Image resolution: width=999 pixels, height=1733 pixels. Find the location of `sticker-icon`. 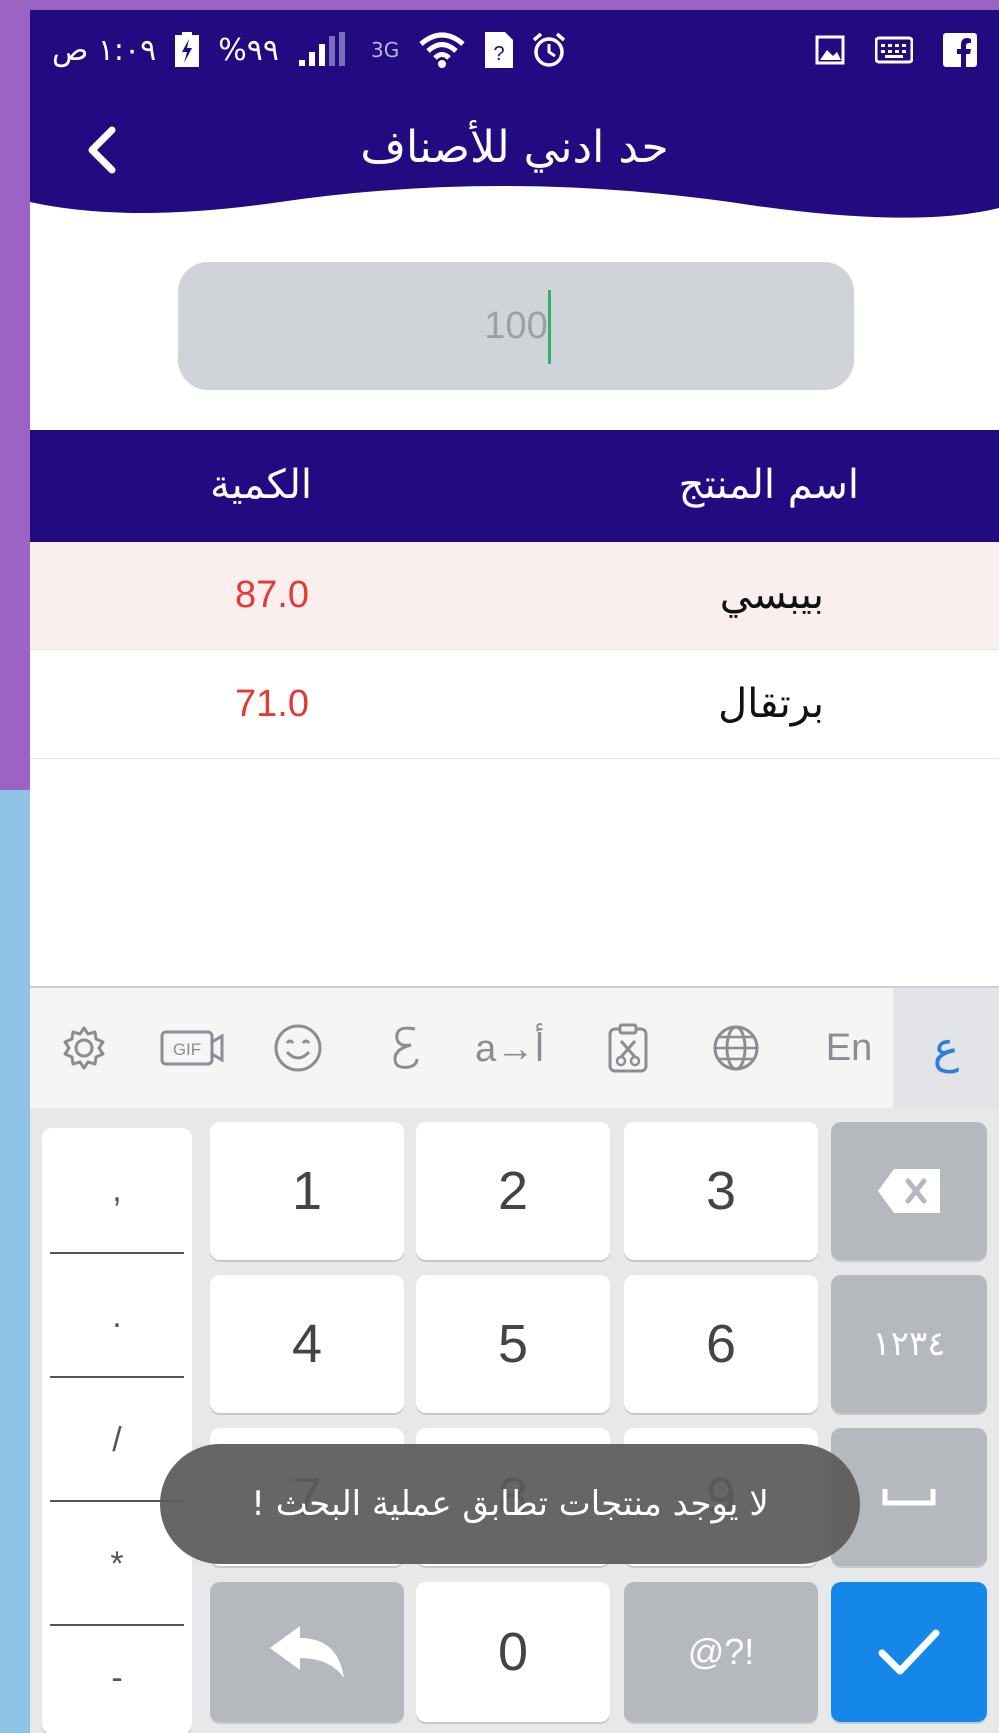

sticker-icon is located at coordinates (405, 1048).